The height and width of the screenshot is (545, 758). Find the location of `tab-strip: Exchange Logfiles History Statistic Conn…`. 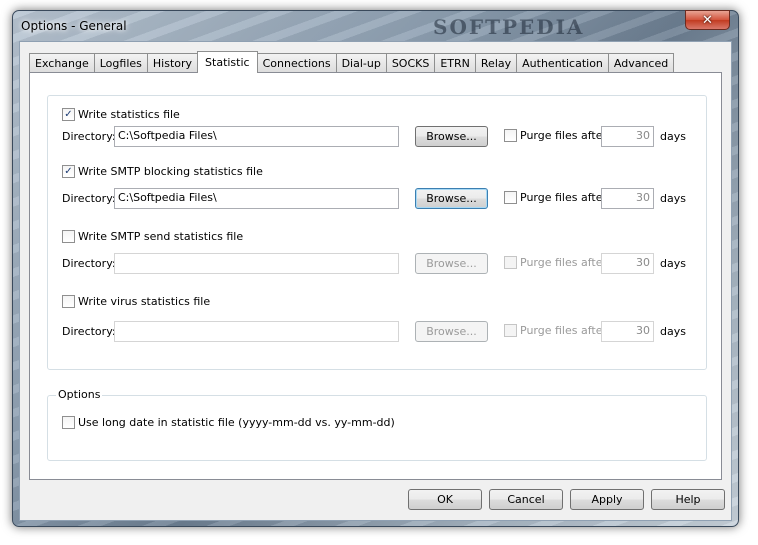

tab-strip: Exchange Logfiles History Statistic Conn… is located at coordinates (352, 62).